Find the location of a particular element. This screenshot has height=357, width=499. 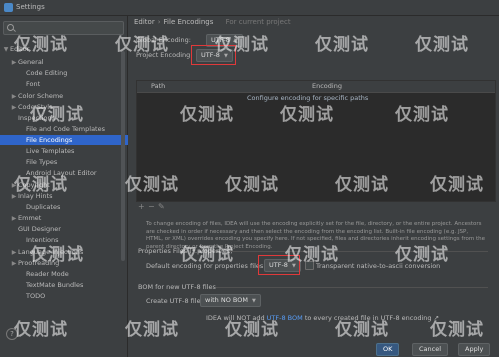

sidebar-item-label: Android Layout Editor is located at coordinates (61, 173).